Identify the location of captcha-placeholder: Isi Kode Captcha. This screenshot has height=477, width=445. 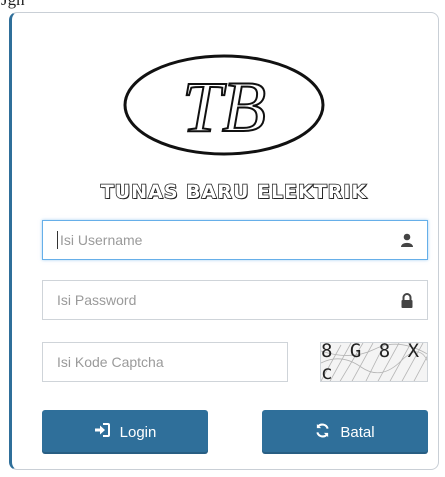
(110, 362).